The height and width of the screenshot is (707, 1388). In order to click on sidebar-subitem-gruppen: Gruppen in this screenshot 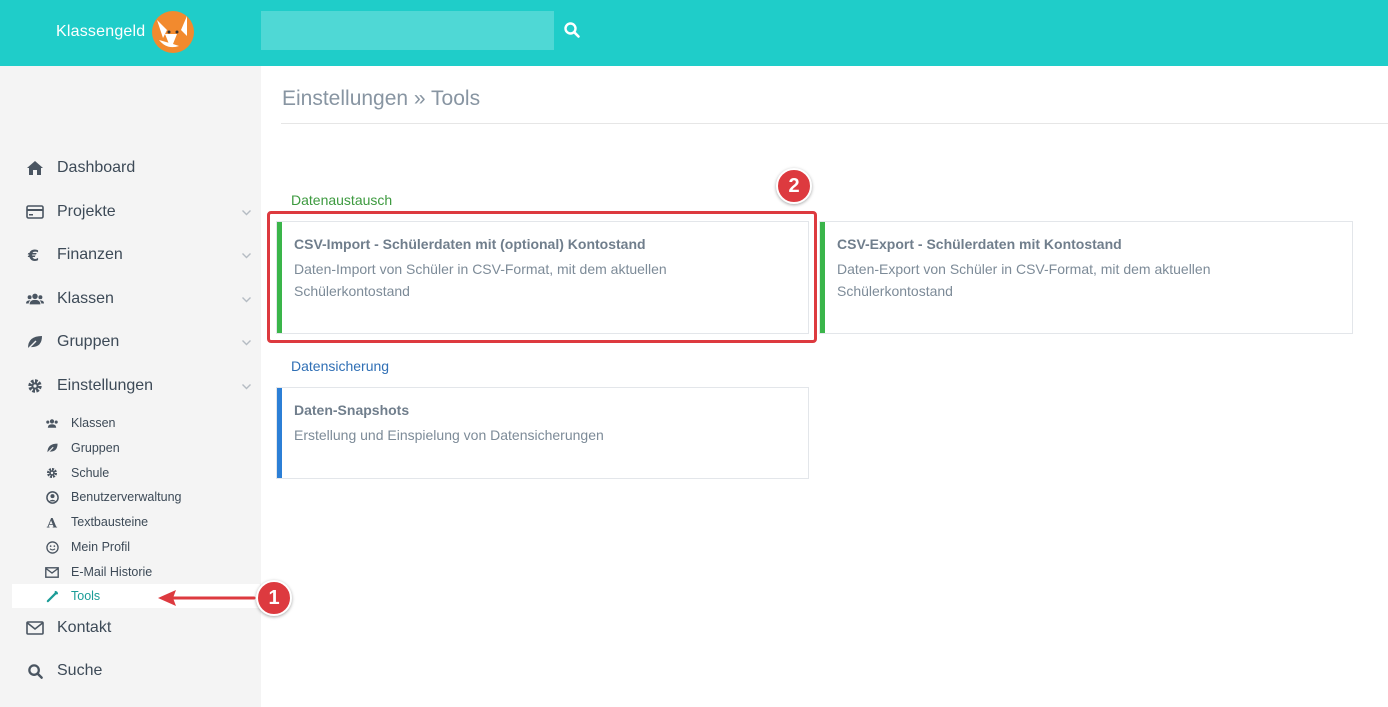, I will do `click(136, 448)`.